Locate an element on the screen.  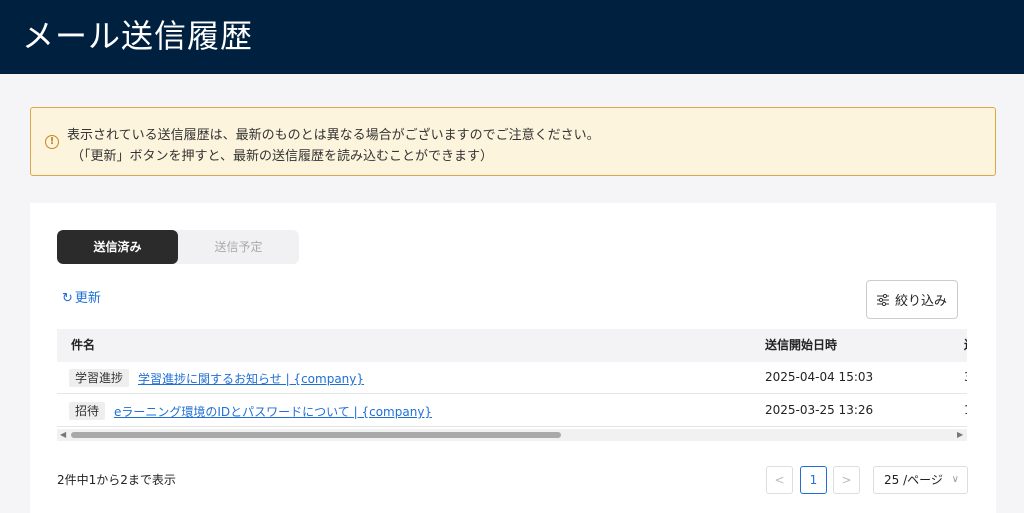
chevron-down-icon: ∨ is located at coordinates (955, 479).